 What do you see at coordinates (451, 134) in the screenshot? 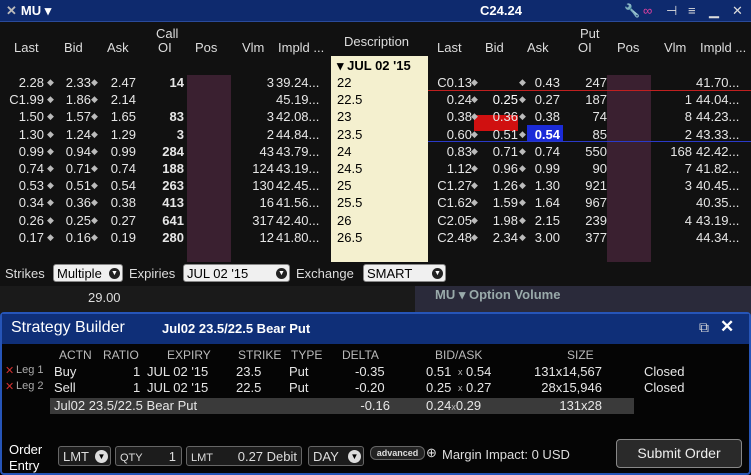
I see `cell-p-last: 0.60` at bounding box center [451, 134].